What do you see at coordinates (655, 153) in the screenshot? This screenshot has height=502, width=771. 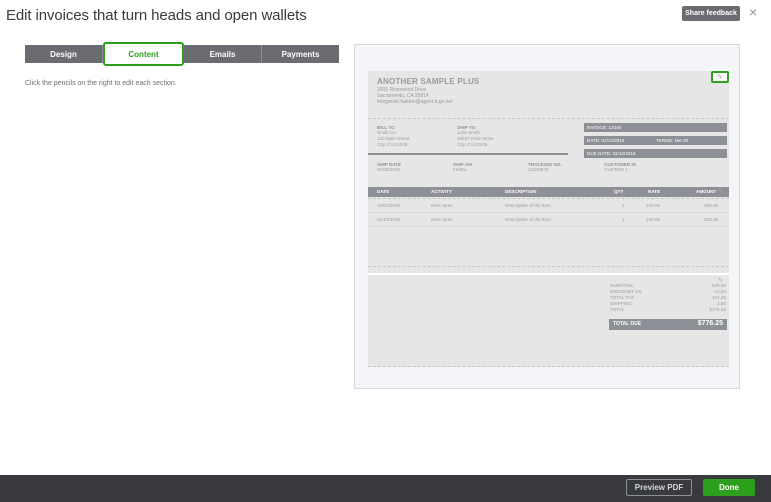 I see `invoice-due-date: DUE DATE: 02/12/2016` at bounding box center [655, 153].